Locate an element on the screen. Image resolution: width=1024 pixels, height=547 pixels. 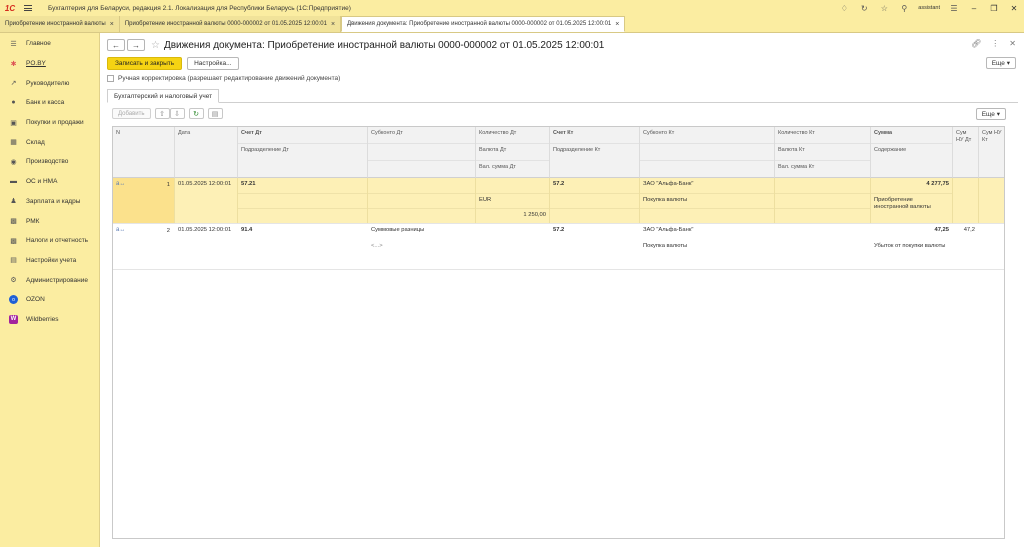
sidebar-item-purchases-sales: ▣ Покупки и продажи is located at coordinates (49, 123).